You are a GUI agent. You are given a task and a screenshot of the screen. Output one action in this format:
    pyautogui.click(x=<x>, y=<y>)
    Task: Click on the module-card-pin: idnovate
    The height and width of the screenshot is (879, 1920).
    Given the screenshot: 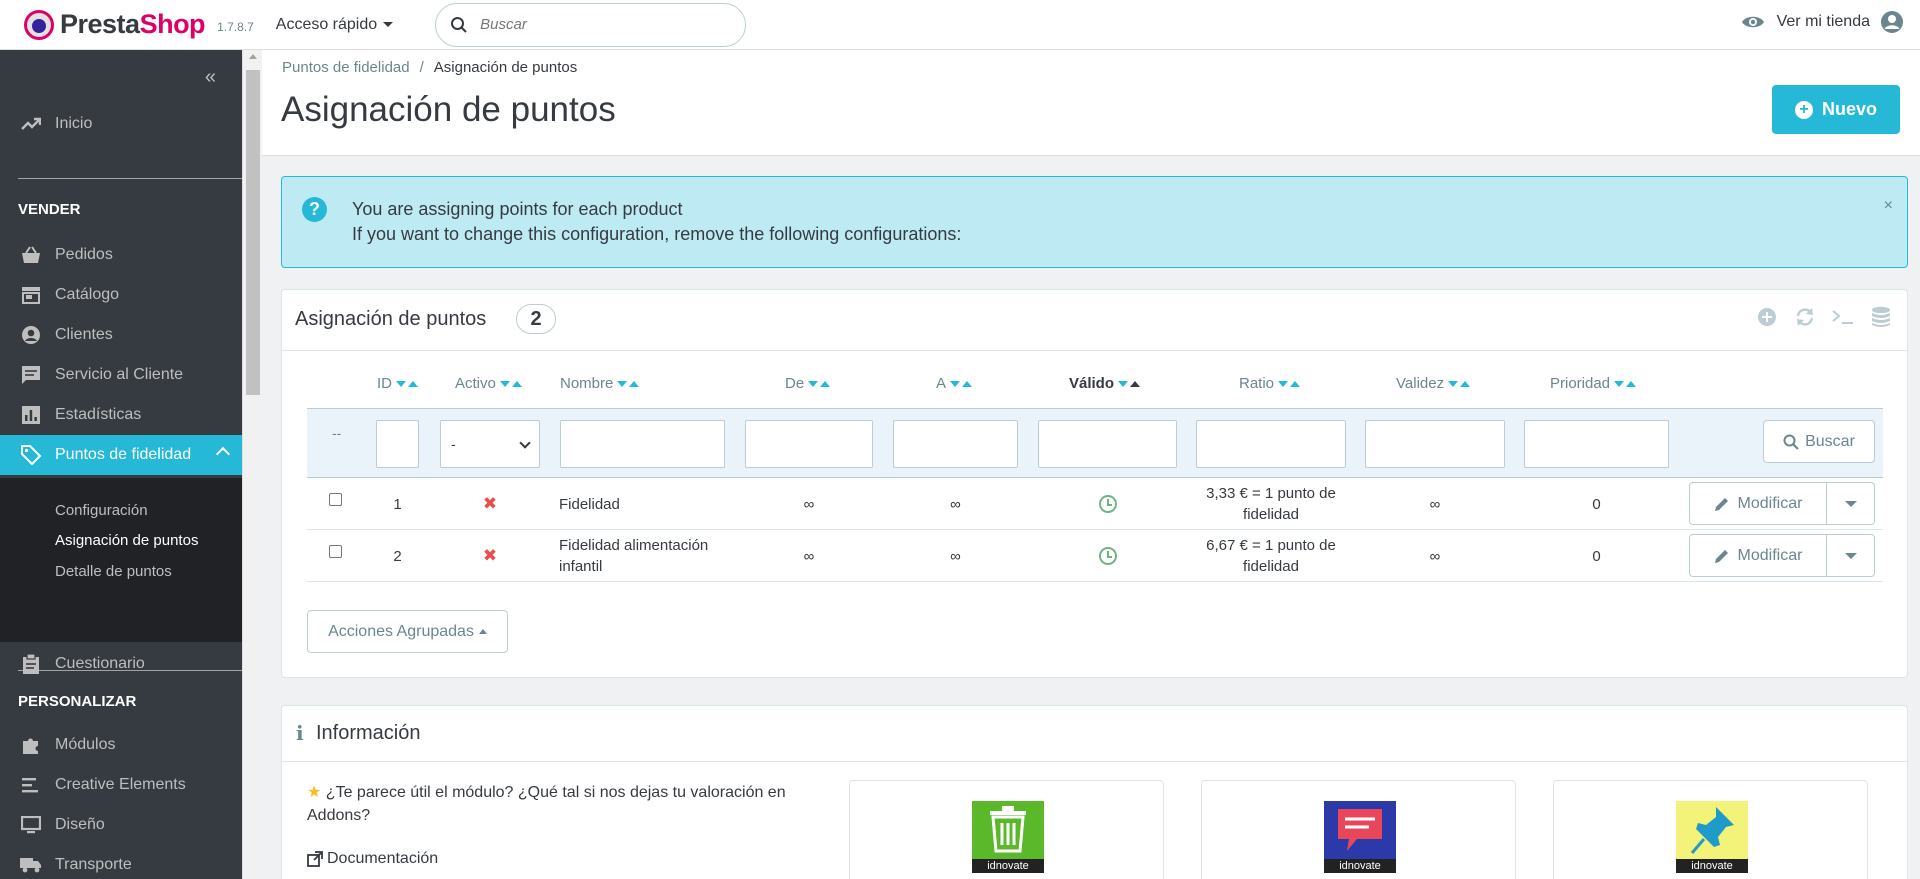 What is the action you would take?
    pyautogui.click(x=1710, y=829)
    